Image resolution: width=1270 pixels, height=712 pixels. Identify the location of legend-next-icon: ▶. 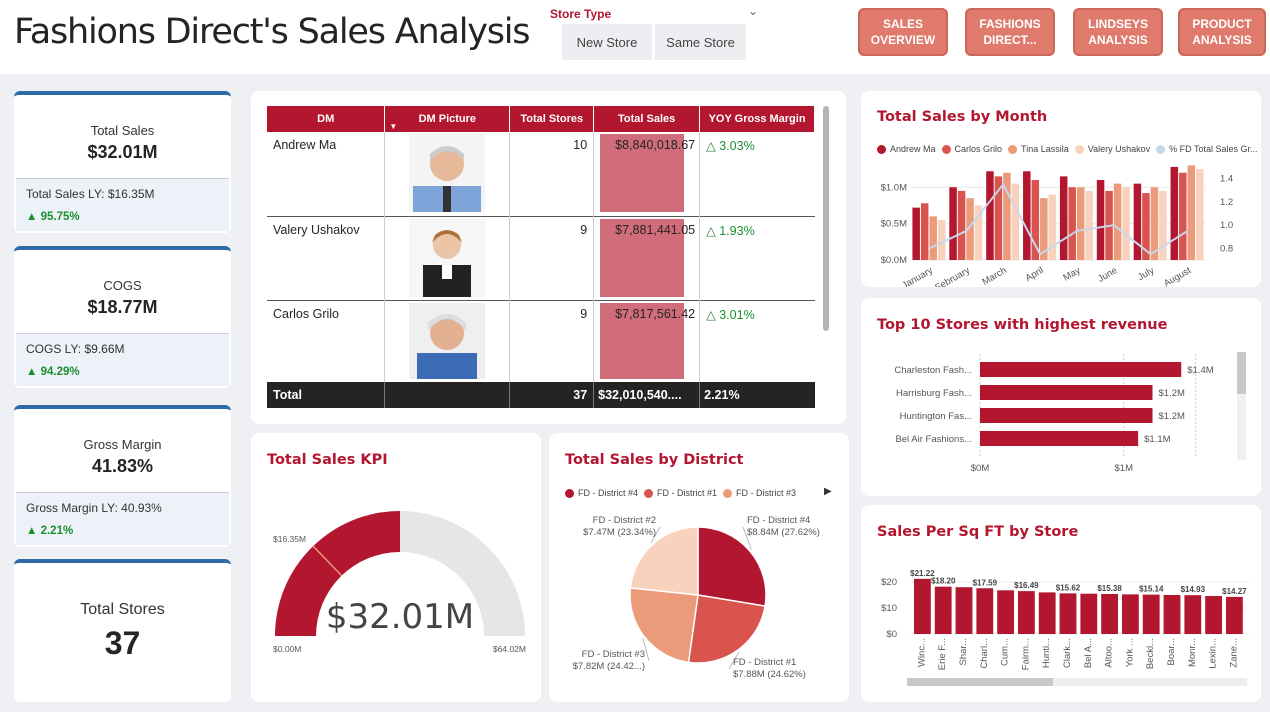
(828, 491).